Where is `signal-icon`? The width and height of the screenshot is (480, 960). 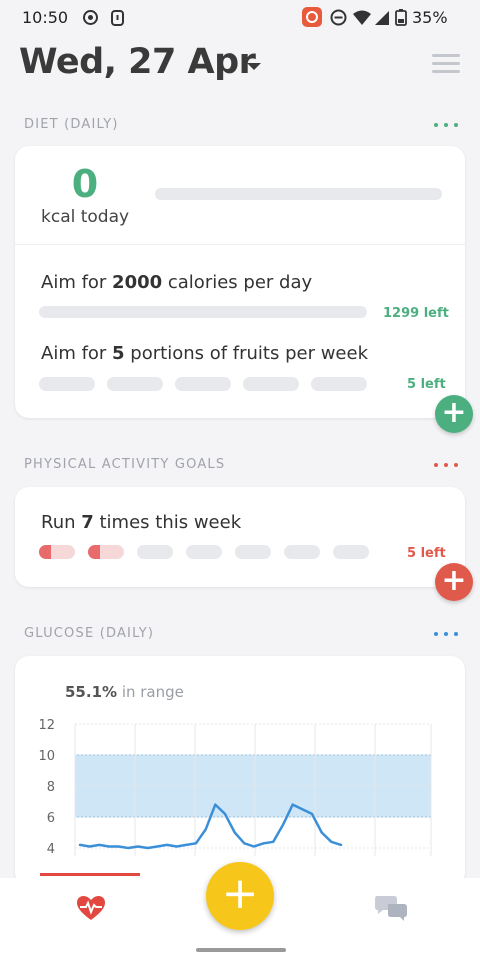 signal-icon is located at coordinates (382, 18).